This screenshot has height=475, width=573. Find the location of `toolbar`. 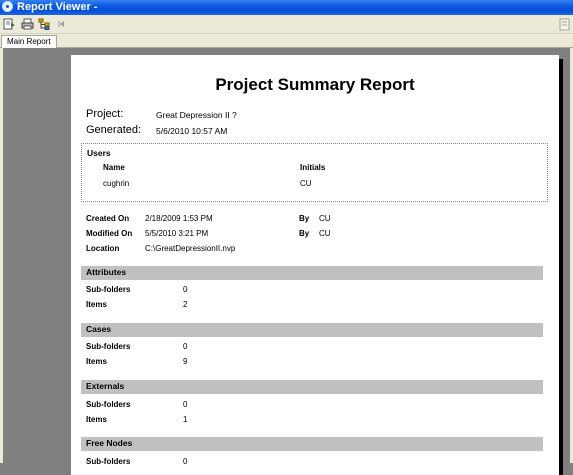

toolbar is located at coordinates (286, 24).